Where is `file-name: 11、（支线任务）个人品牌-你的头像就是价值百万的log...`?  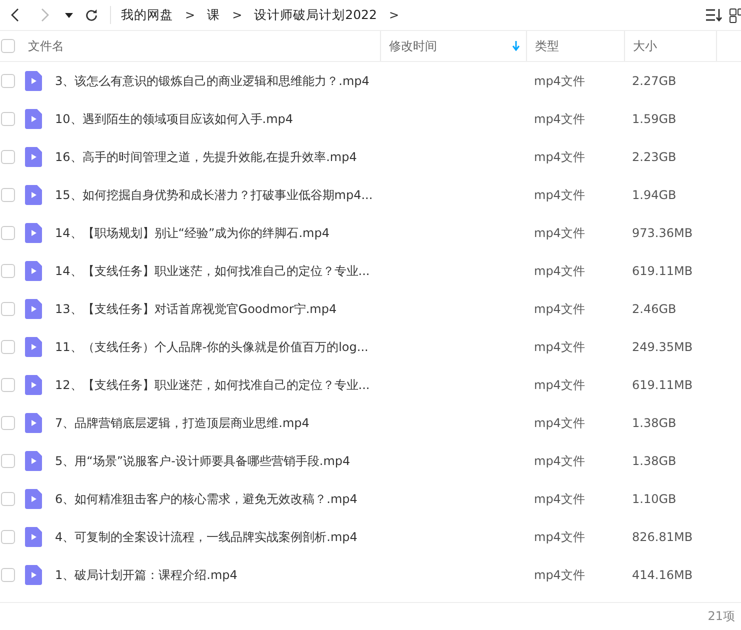
file-name: 11、（支线任务）个人品牌-你的头像就是价值百万的log... is located at coordinates (290, 347).